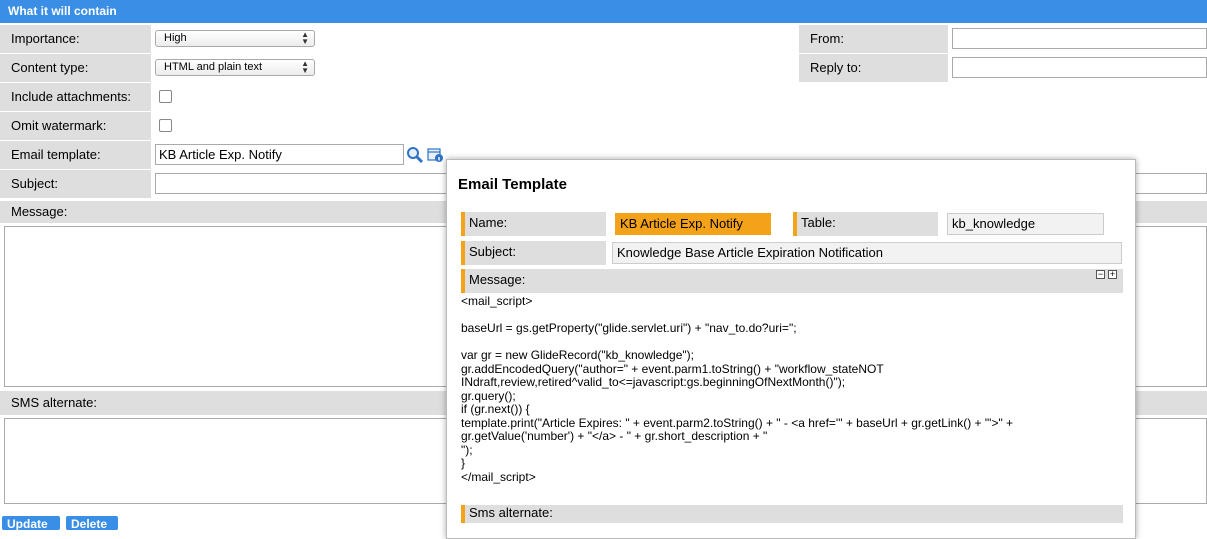  I want to click on popup-name-label: Name:, so click(533, 224).